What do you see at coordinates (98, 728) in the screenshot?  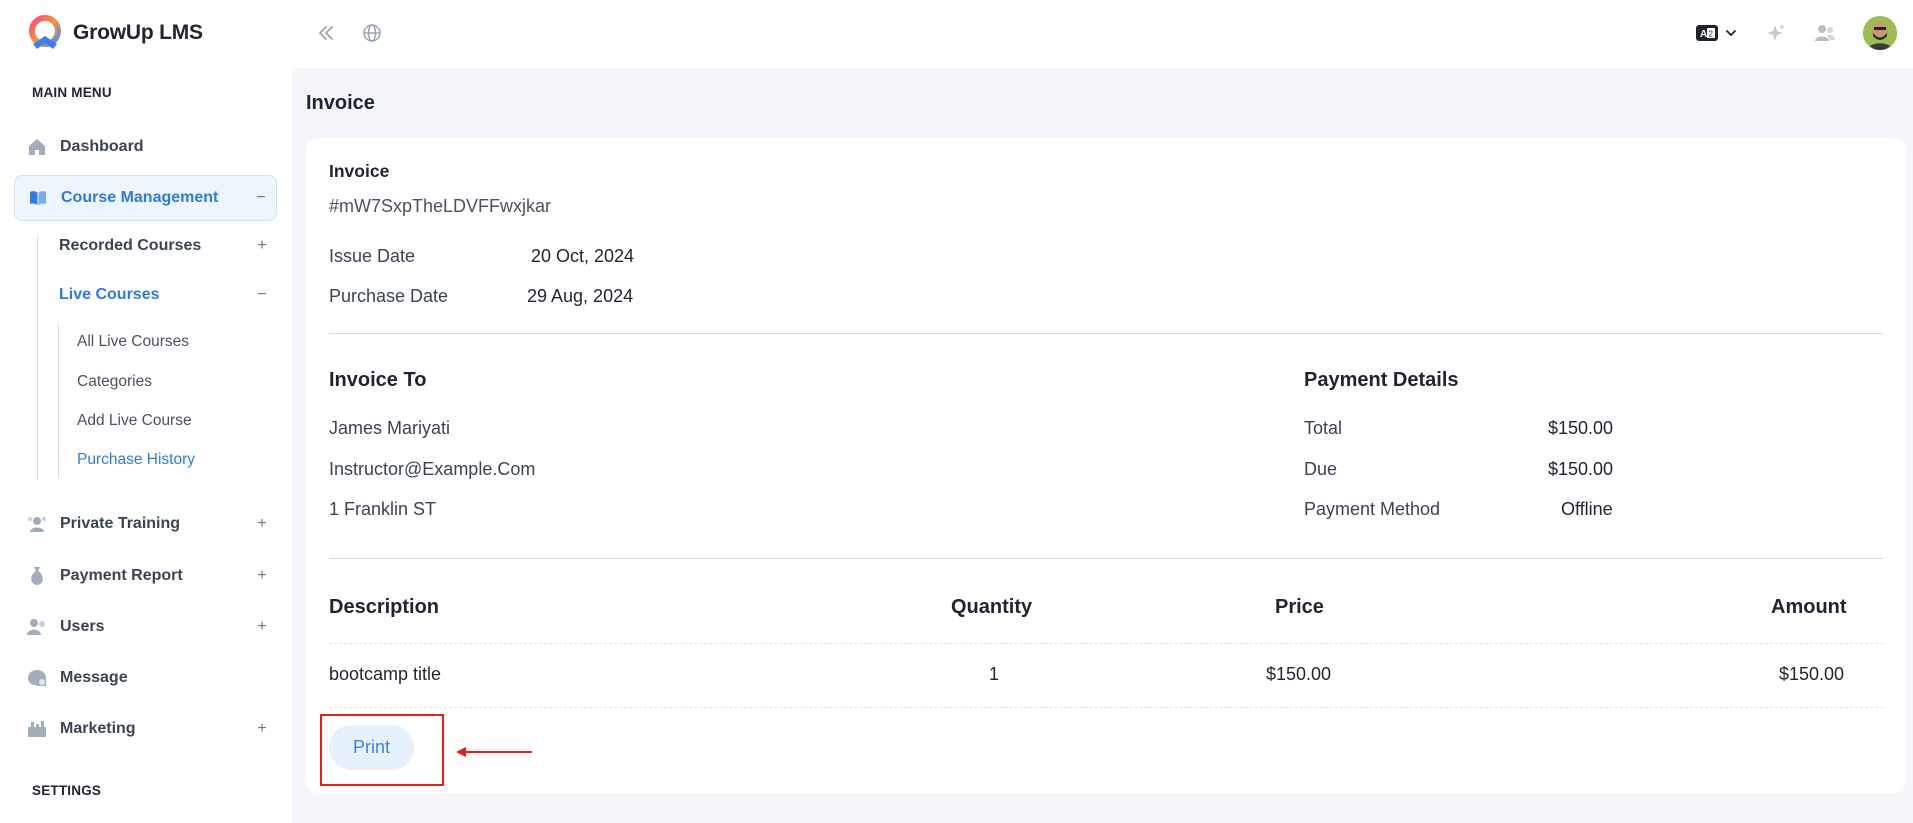 I see `sidebar-item-label: Marketing` at bounding box center [98, 728].